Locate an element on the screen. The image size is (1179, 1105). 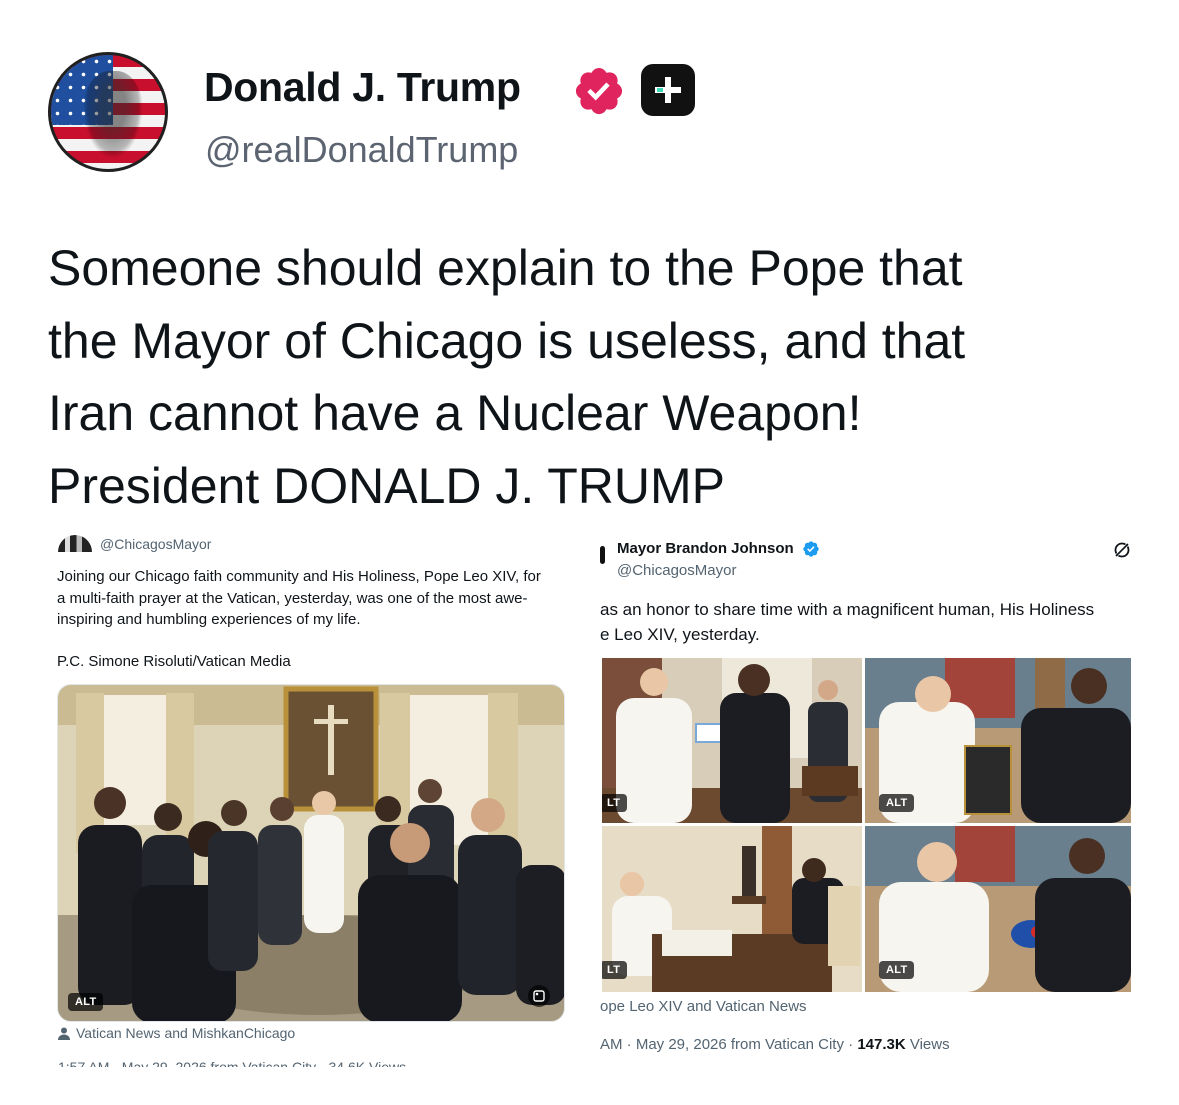
left-embed-attribution: Vatican News and MishkanChicago is located at coordinates (176, 1033).